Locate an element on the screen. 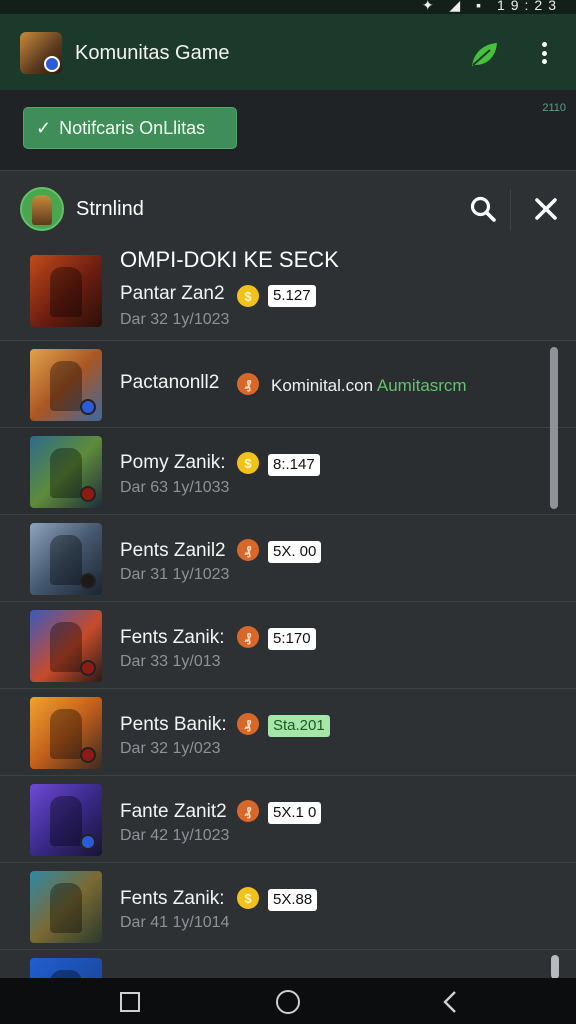  item-date: Dar 33 1y/013 is located at coordinates (170, 661).